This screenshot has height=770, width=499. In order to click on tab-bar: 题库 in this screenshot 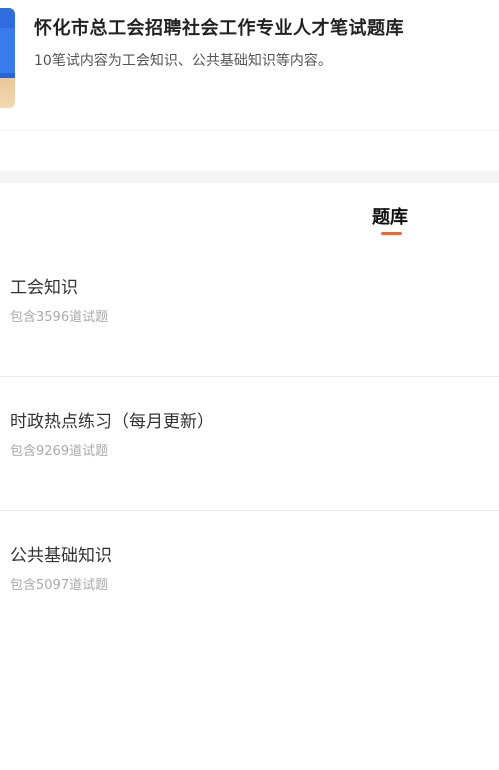, I will do `click(249, 213)`.